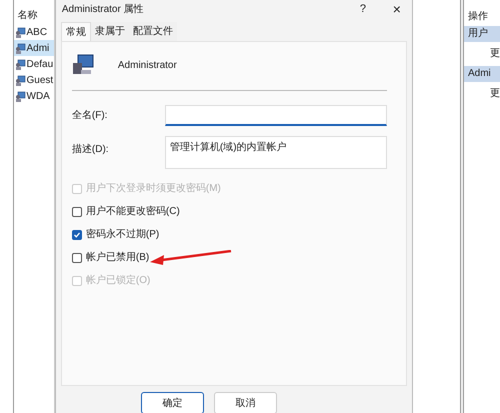 This screenshot has width=500, height=413. Describe the element at coordinates (147, 65) in the screenshot. I see `user-name: Administrator` at that location.